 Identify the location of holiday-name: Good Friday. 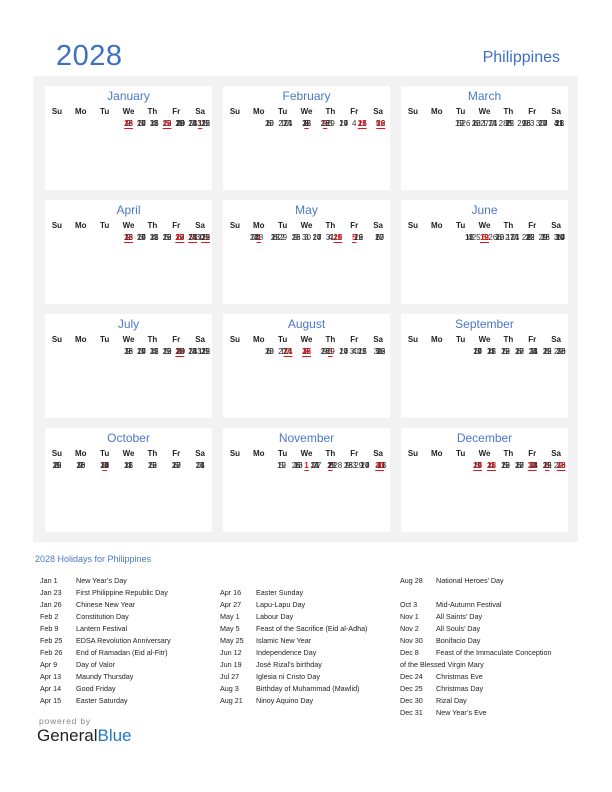
(96, 688).